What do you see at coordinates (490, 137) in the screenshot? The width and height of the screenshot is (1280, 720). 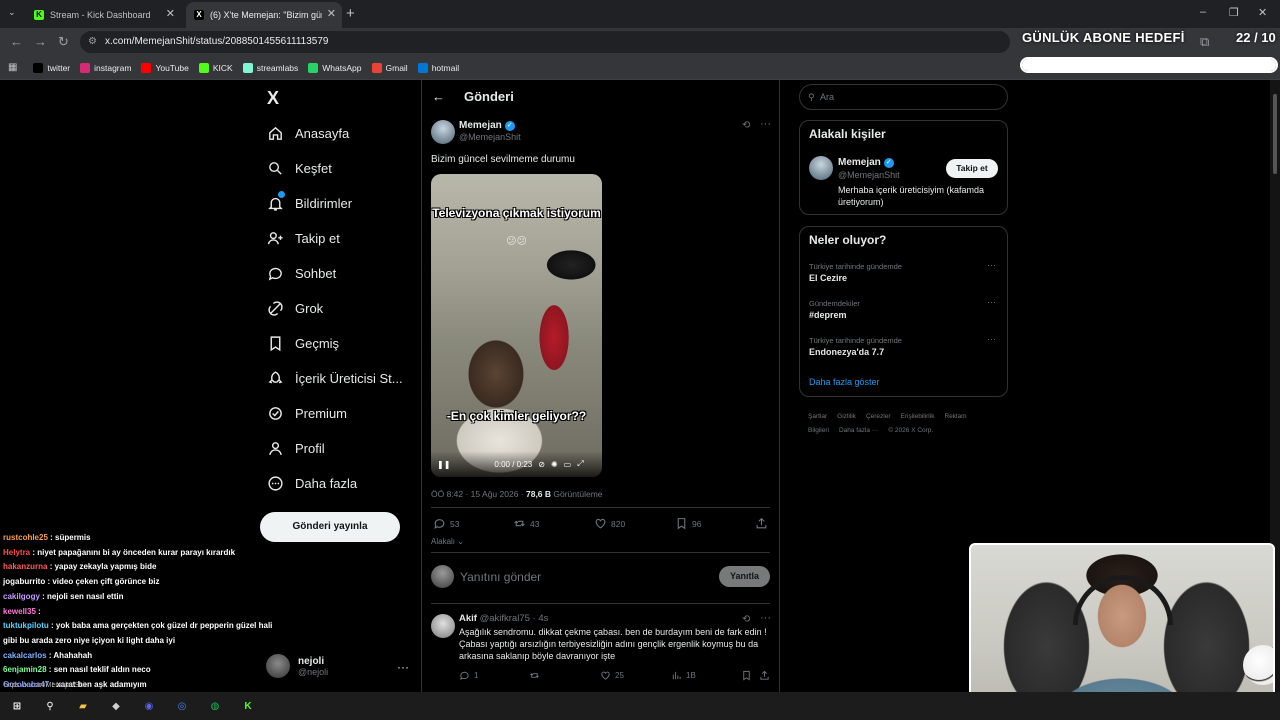 I see `author-handle: @MemejanShit` at bounding box center [490, 137].